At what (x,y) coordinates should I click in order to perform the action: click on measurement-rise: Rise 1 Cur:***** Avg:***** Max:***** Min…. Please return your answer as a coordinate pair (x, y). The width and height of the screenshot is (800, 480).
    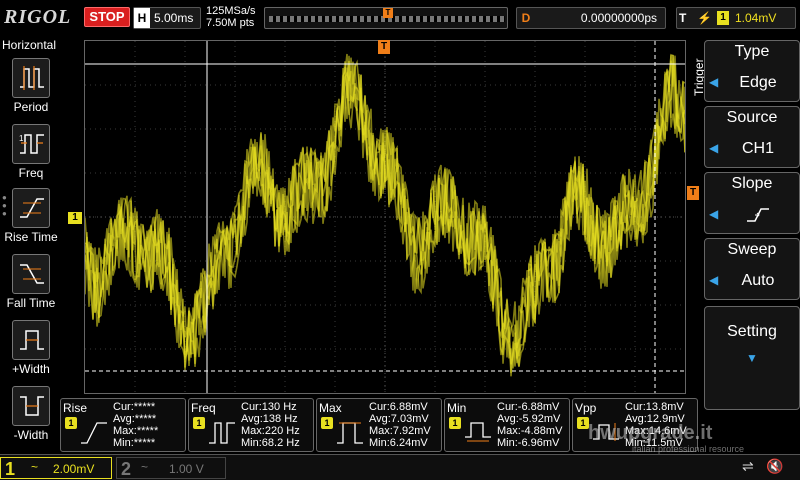
    Looking at the image, I should click on (123, 425).